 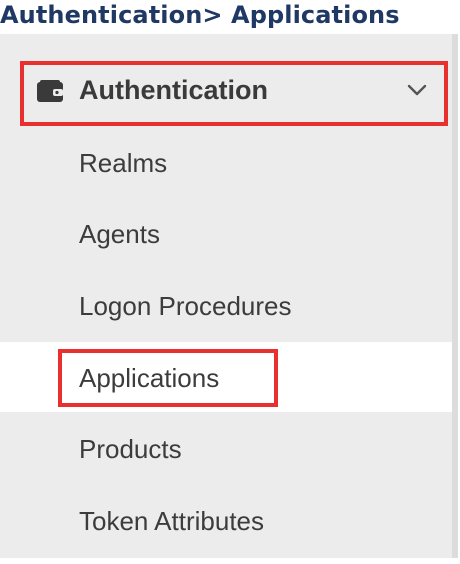 I want to click on sidebar-item-label: Logon Procedures, so click(x=185, y=306).